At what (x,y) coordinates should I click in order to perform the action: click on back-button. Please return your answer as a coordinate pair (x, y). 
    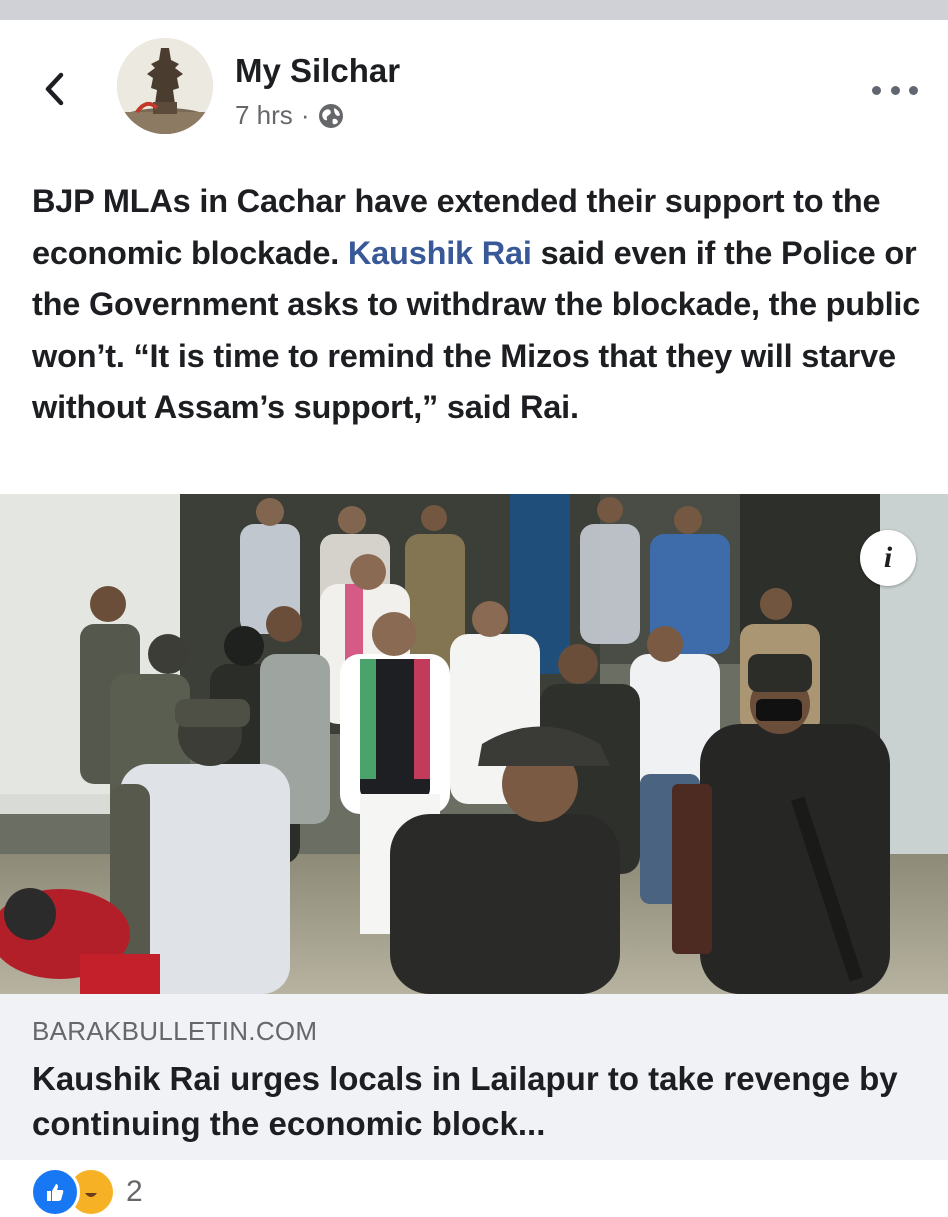
    Looking at the image, I should click on (54, 89).